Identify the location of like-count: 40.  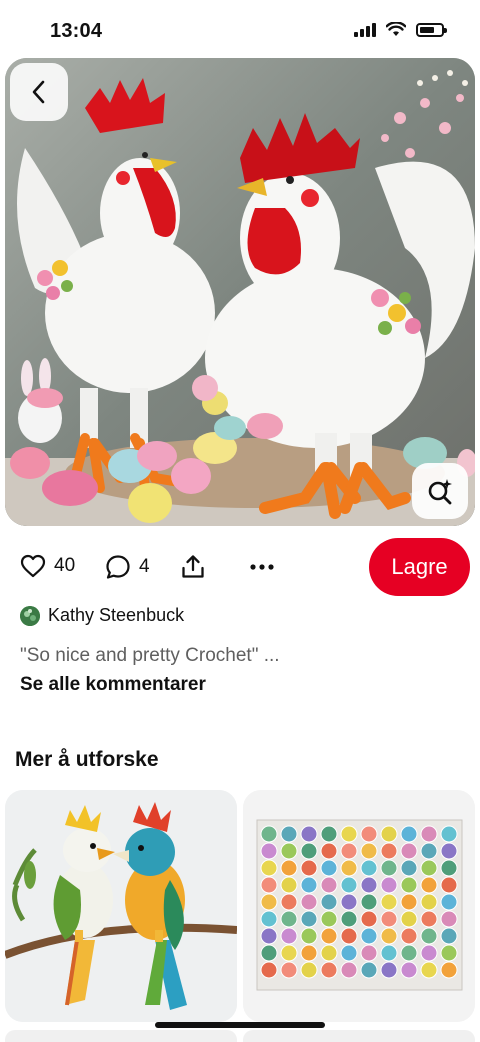
(65, 565).